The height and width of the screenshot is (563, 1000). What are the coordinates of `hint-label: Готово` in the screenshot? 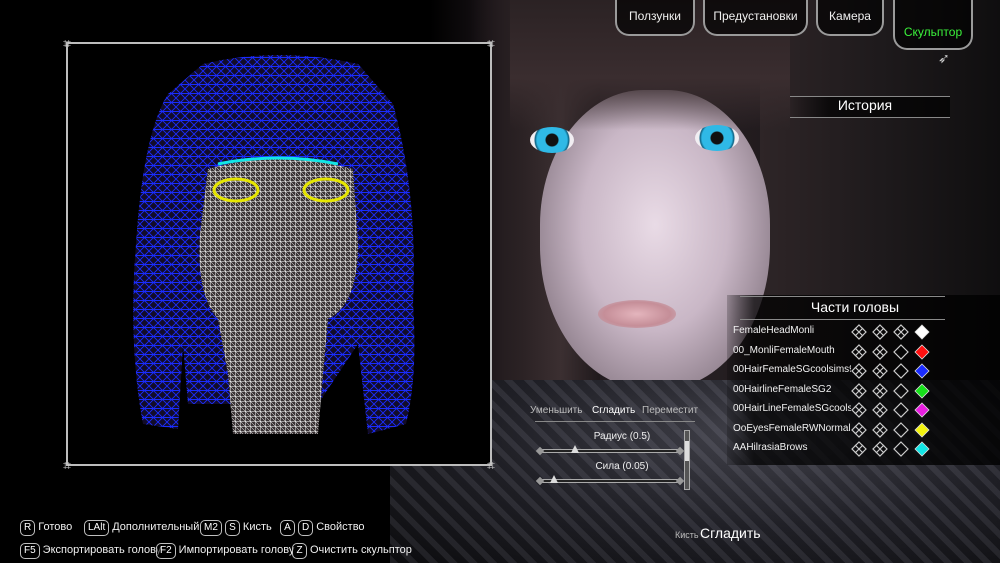 It's located at (55, 527).